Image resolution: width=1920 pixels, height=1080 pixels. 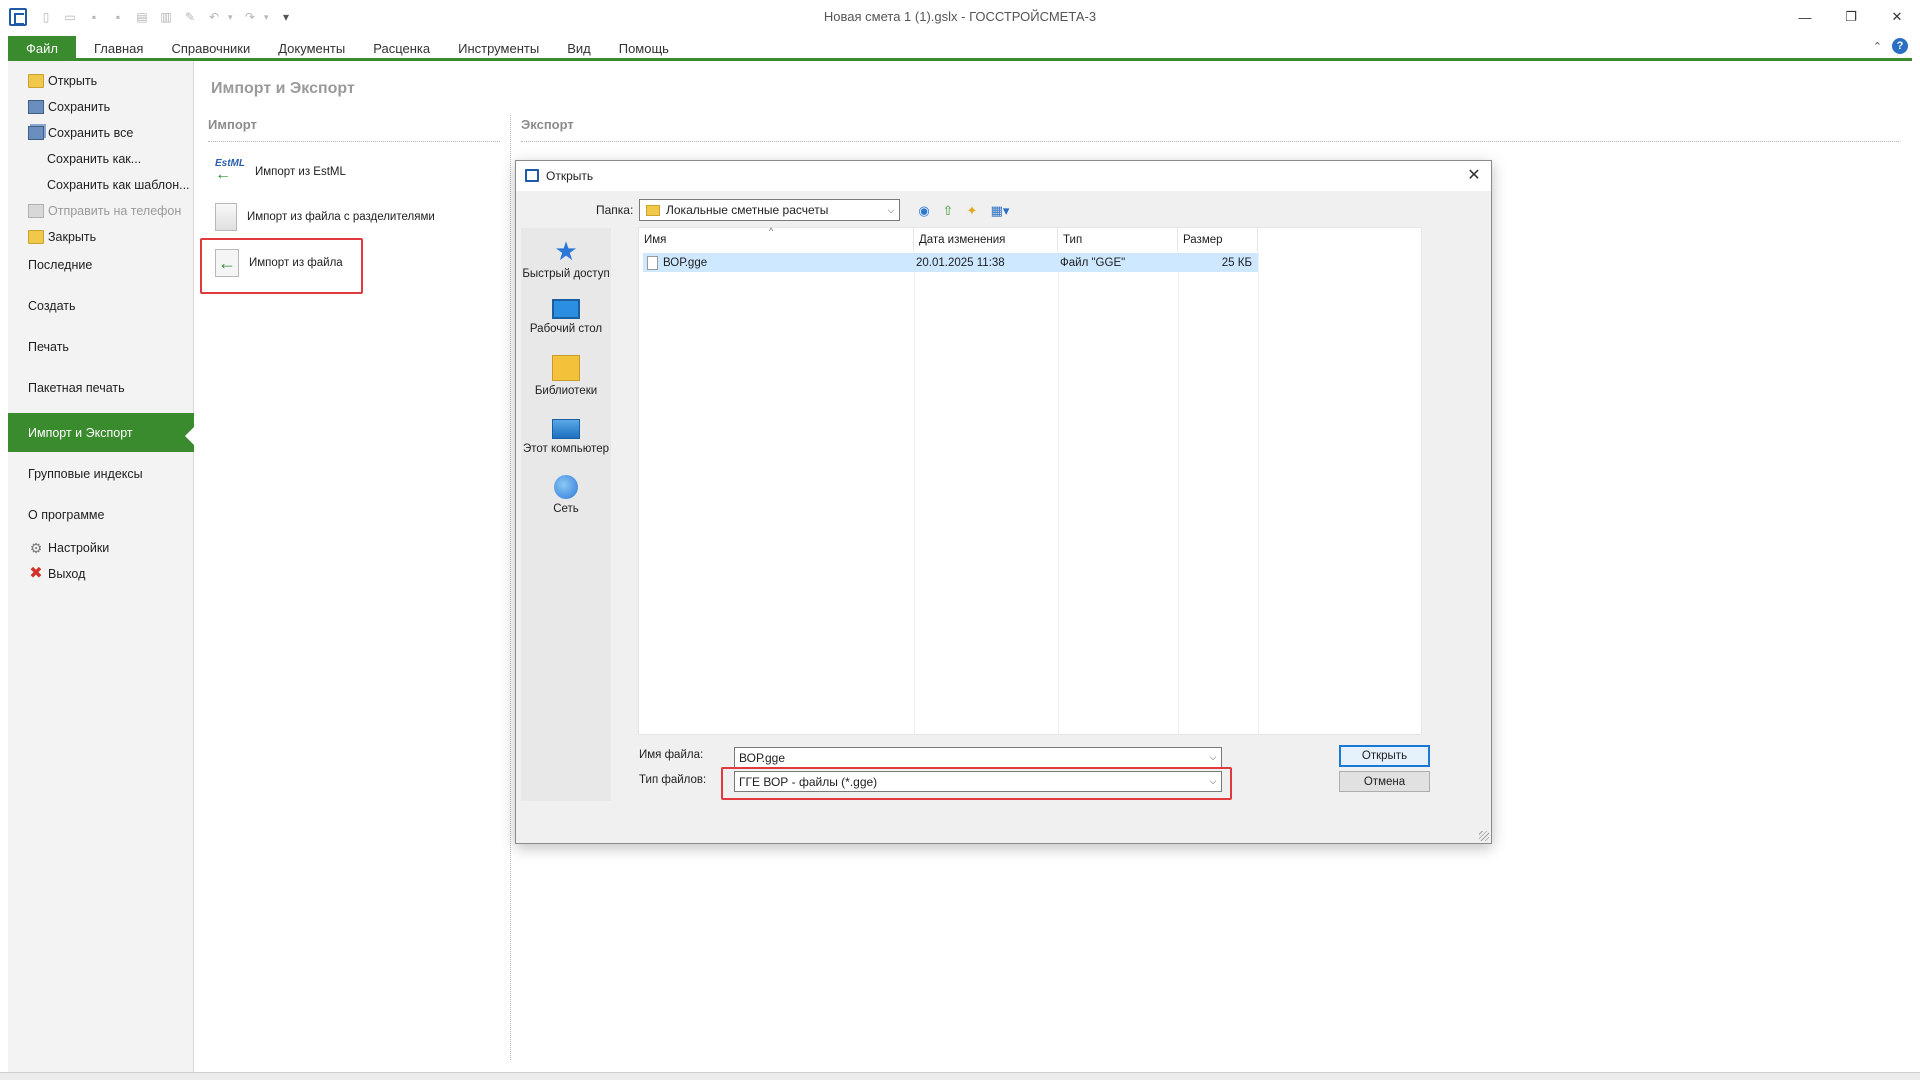 I want to click on file-name-cell: ВОР.gge, so click(x=778, y=262).